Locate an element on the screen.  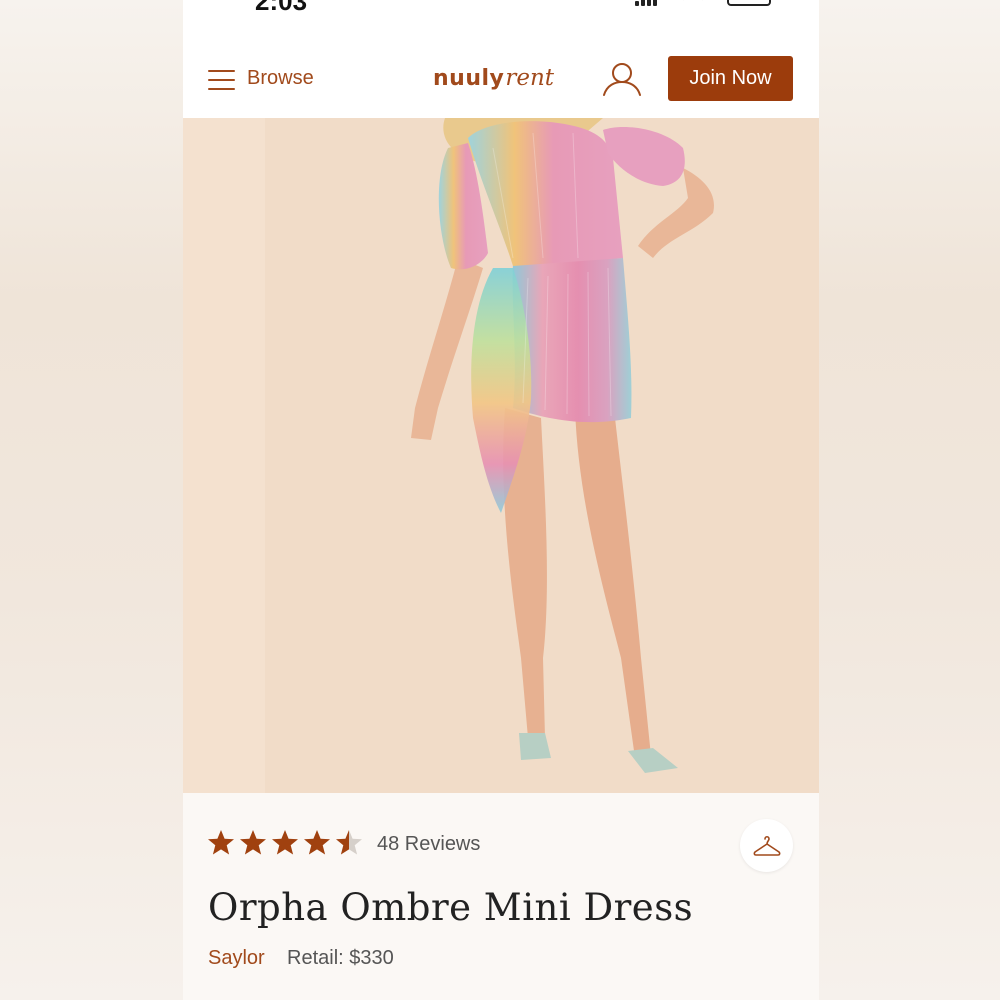
hanger-icon is located at coordinates (767, 845).